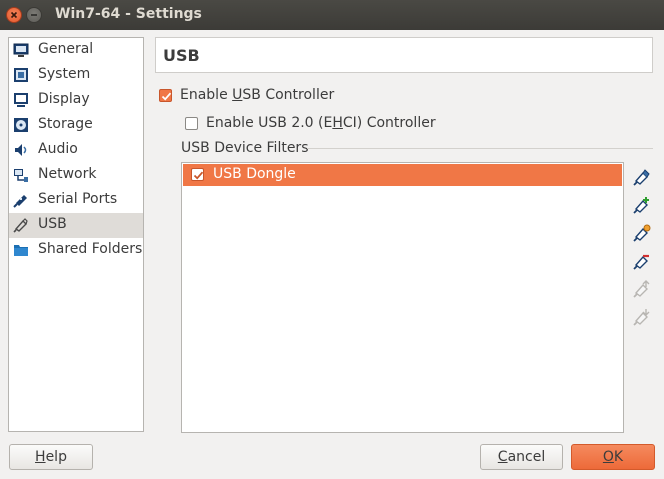 The width and height of the screenshot is (664, 479). Describe the element at coordinates (56, 457) in the screenshot. I see `button-label: elp` at that location.